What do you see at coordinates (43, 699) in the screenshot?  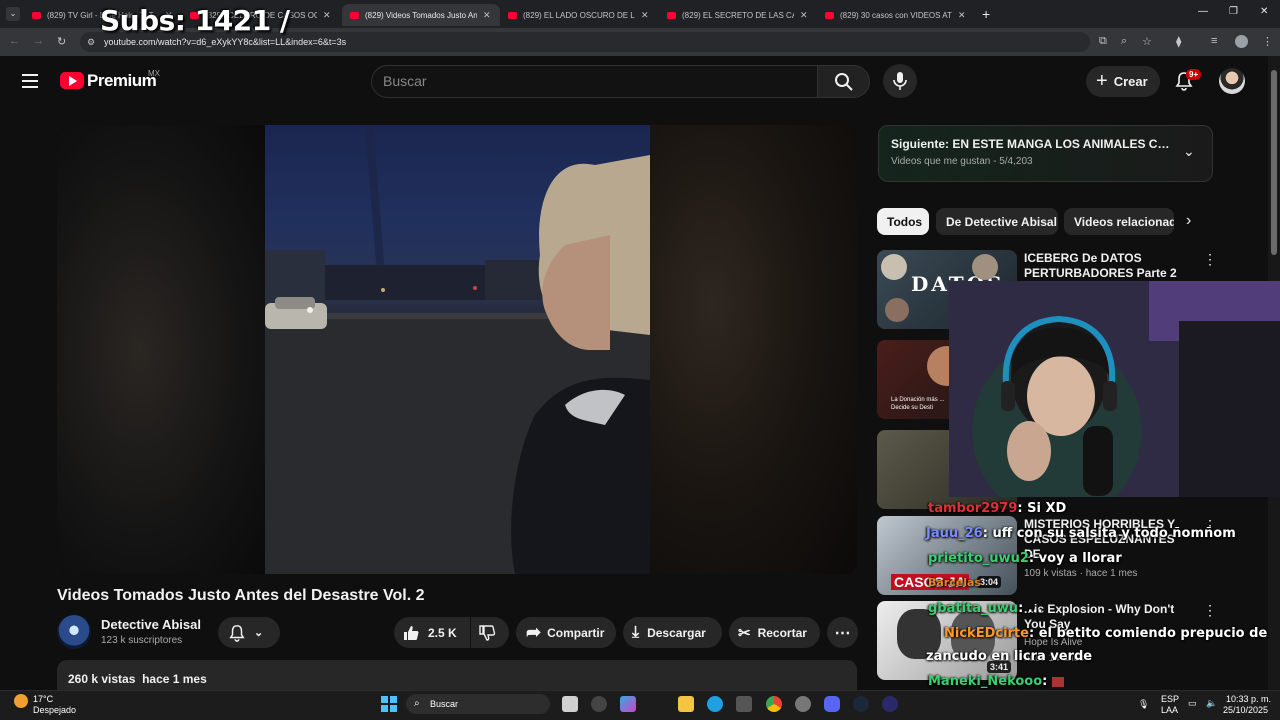 I see `weather-temp: 17°C` at bounding box center [43, 699].